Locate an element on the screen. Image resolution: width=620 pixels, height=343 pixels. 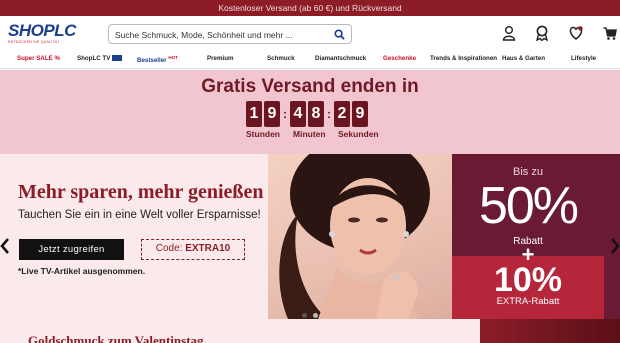
nav-item-schmuck: Schmuck is located at coordinates (281, 58).